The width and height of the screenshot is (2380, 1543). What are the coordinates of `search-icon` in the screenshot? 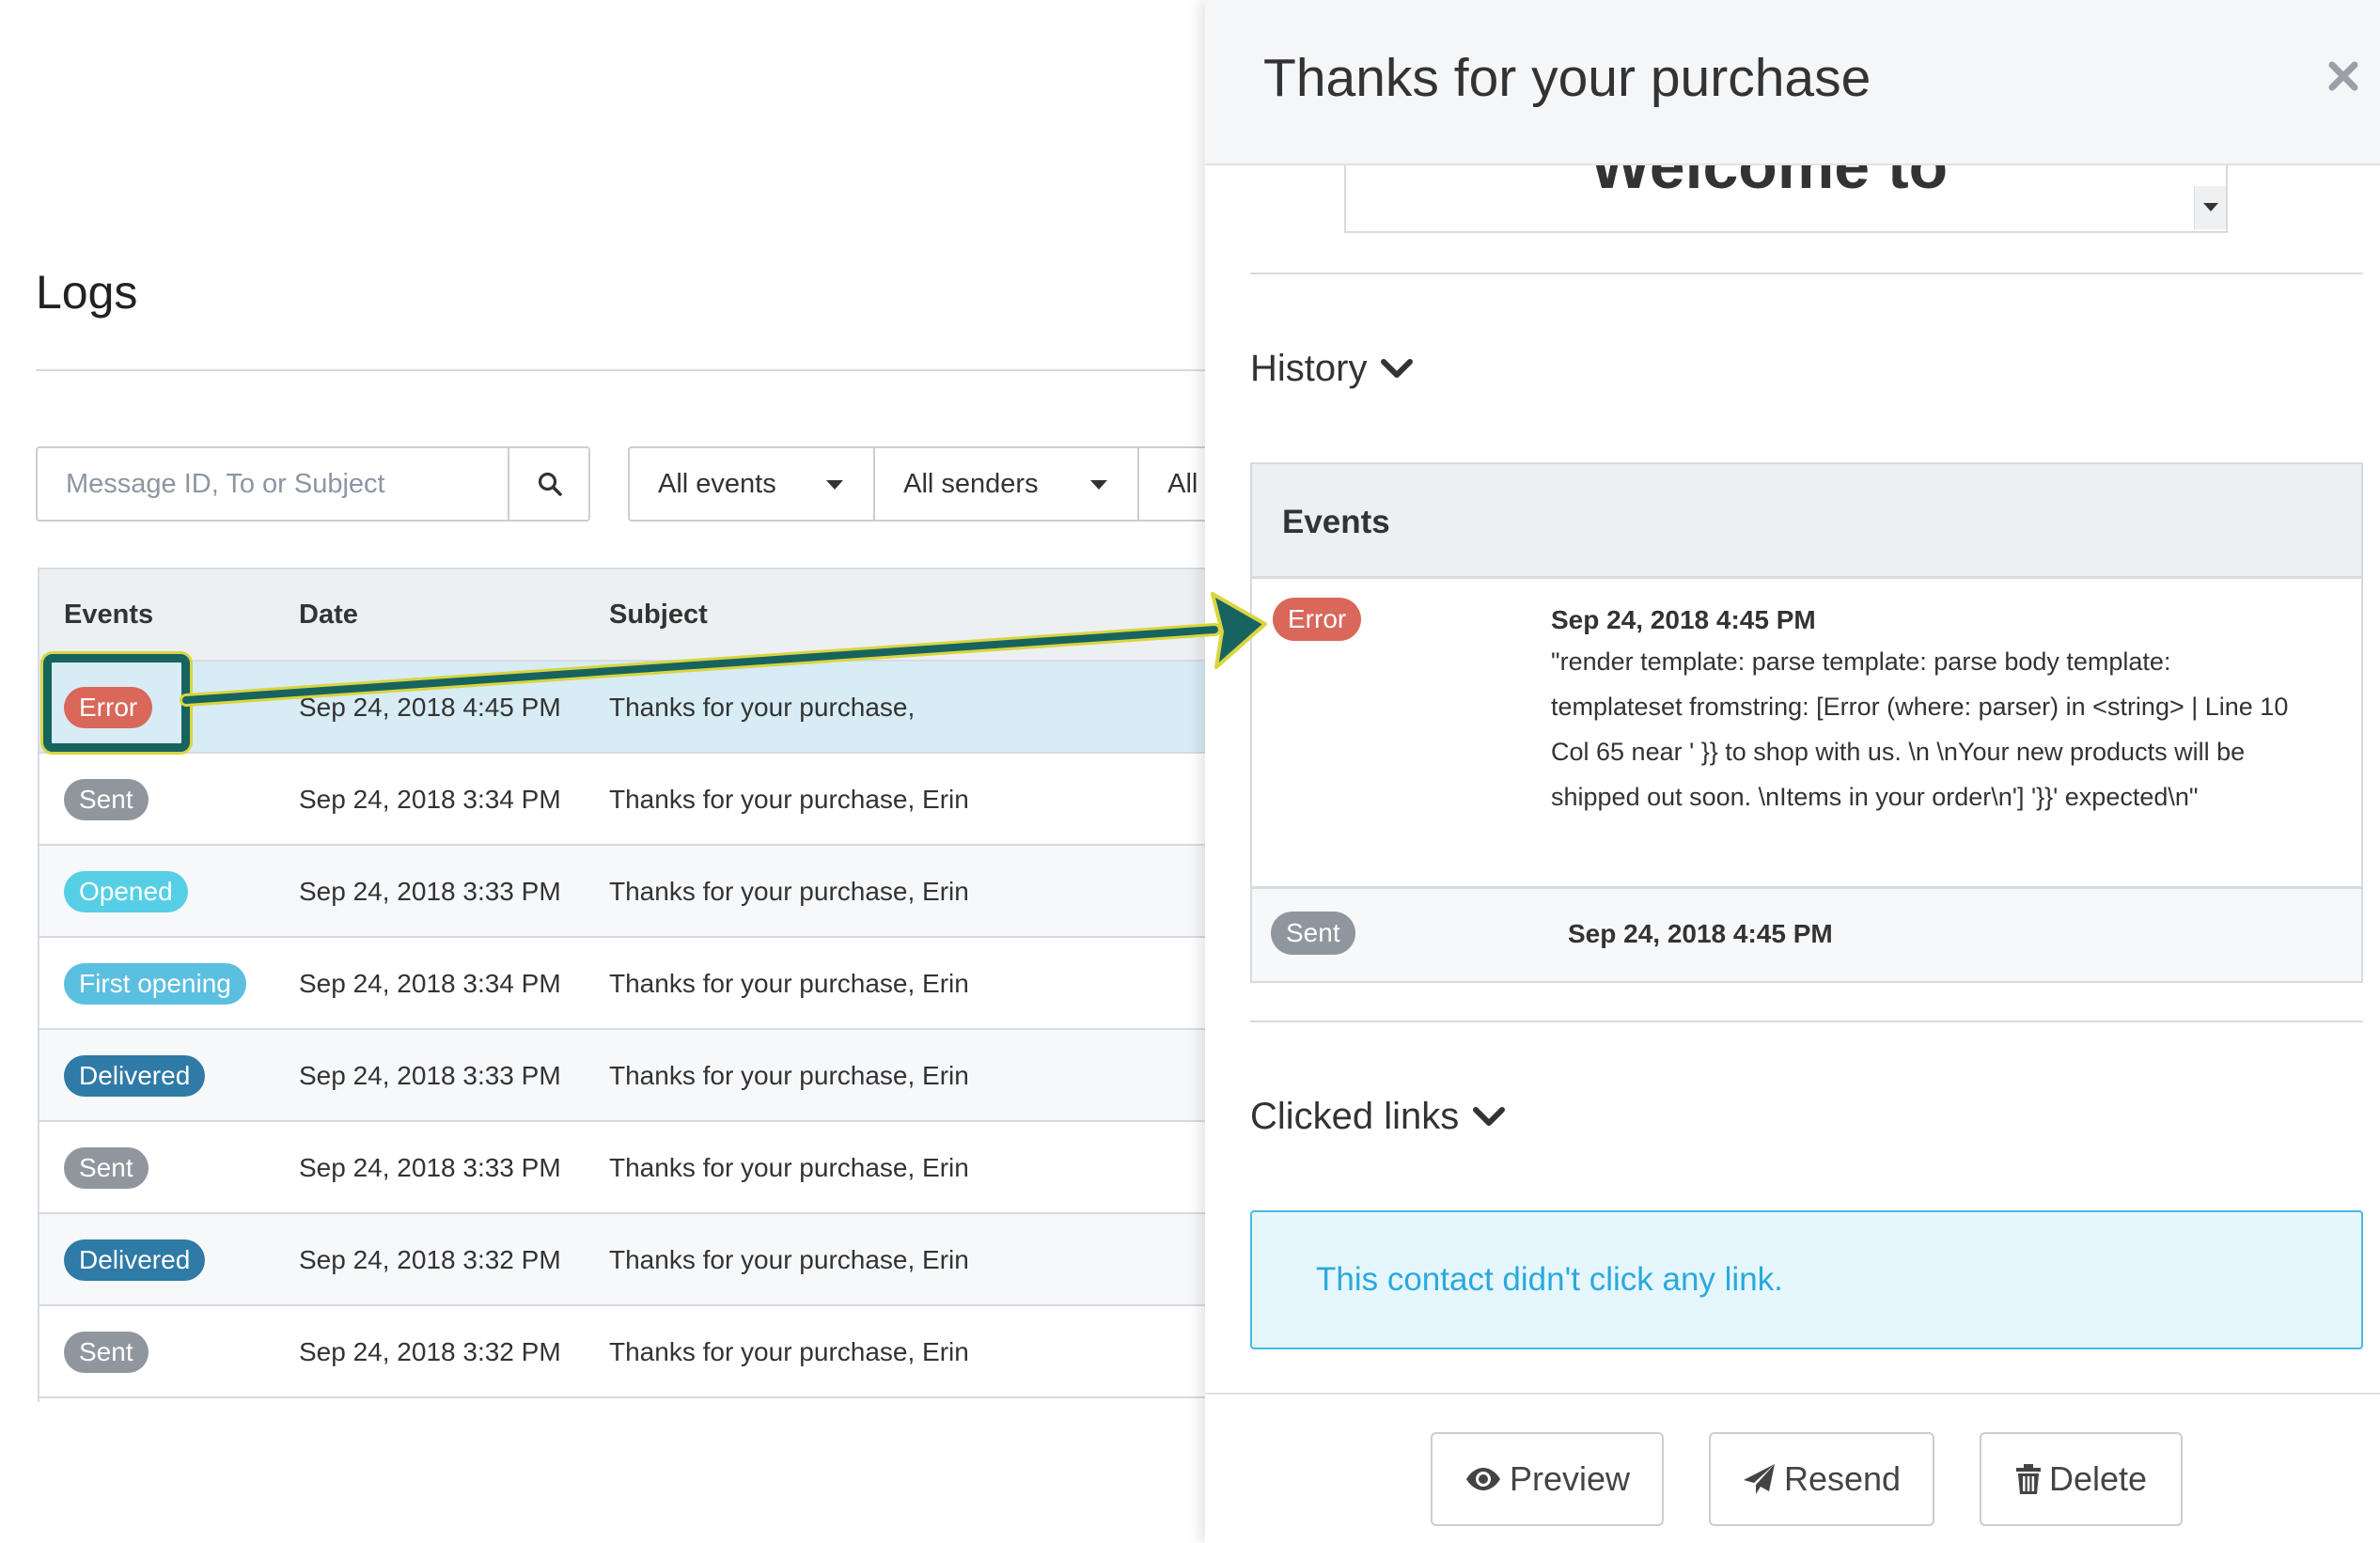 It's located at (550, 484).